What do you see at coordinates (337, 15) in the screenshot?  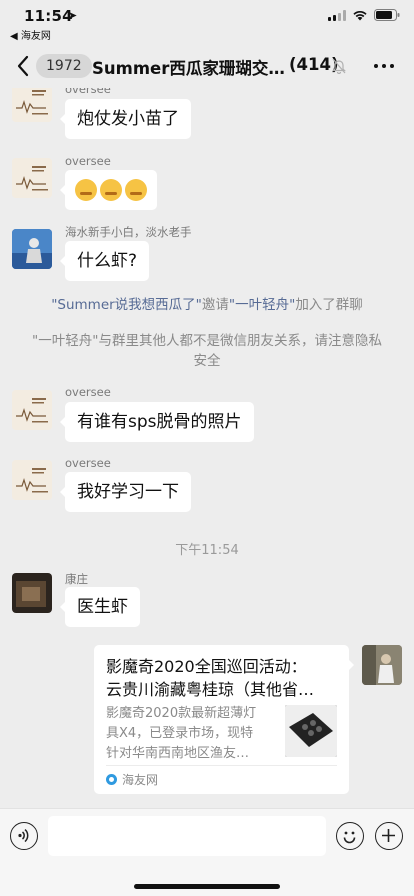 I see `cellular-signal-icon` at bounding box center [337, 15].